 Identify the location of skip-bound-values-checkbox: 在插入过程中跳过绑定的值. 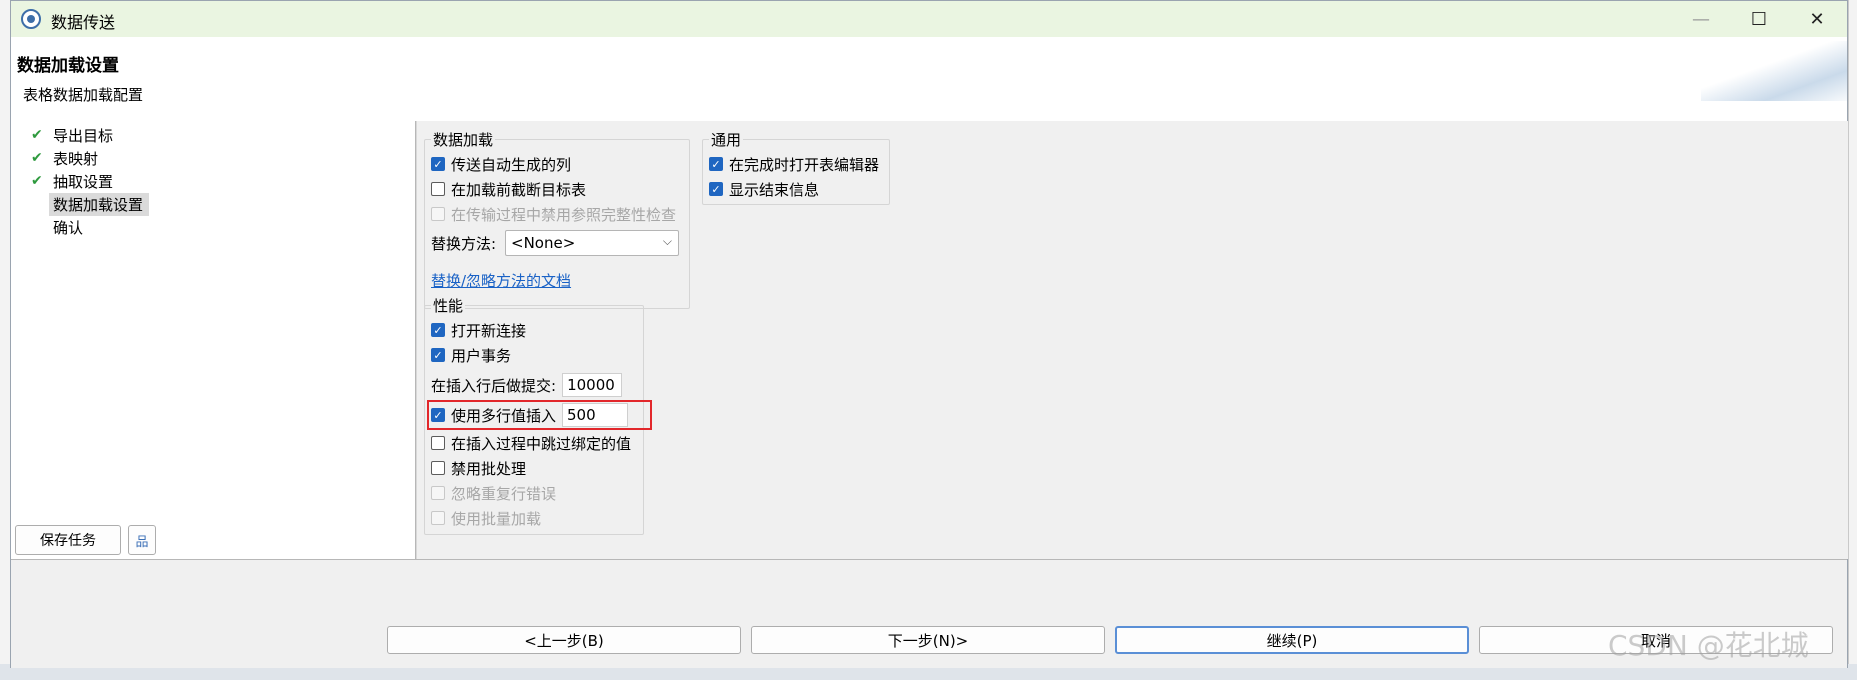
(531, 443).